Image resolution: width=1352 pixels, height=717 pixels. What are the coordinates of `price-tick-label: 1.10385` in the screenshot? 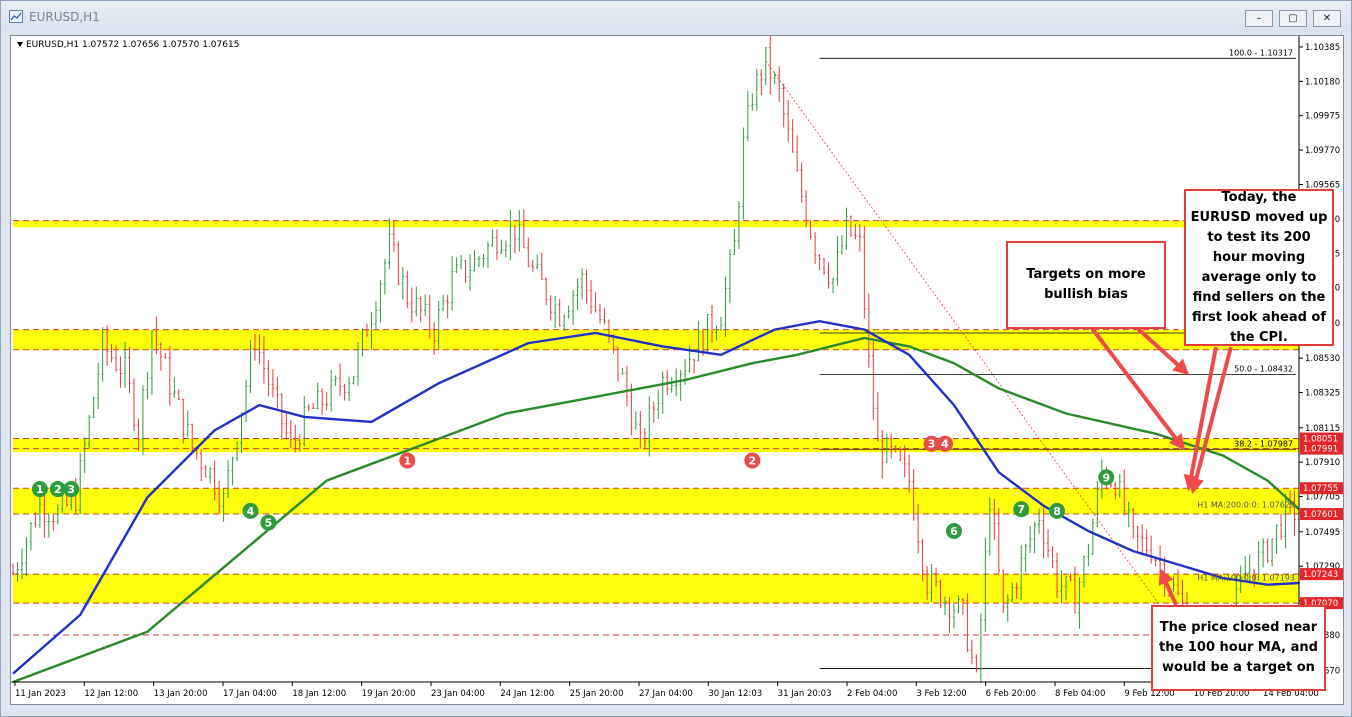 It's located at (1322, 48).